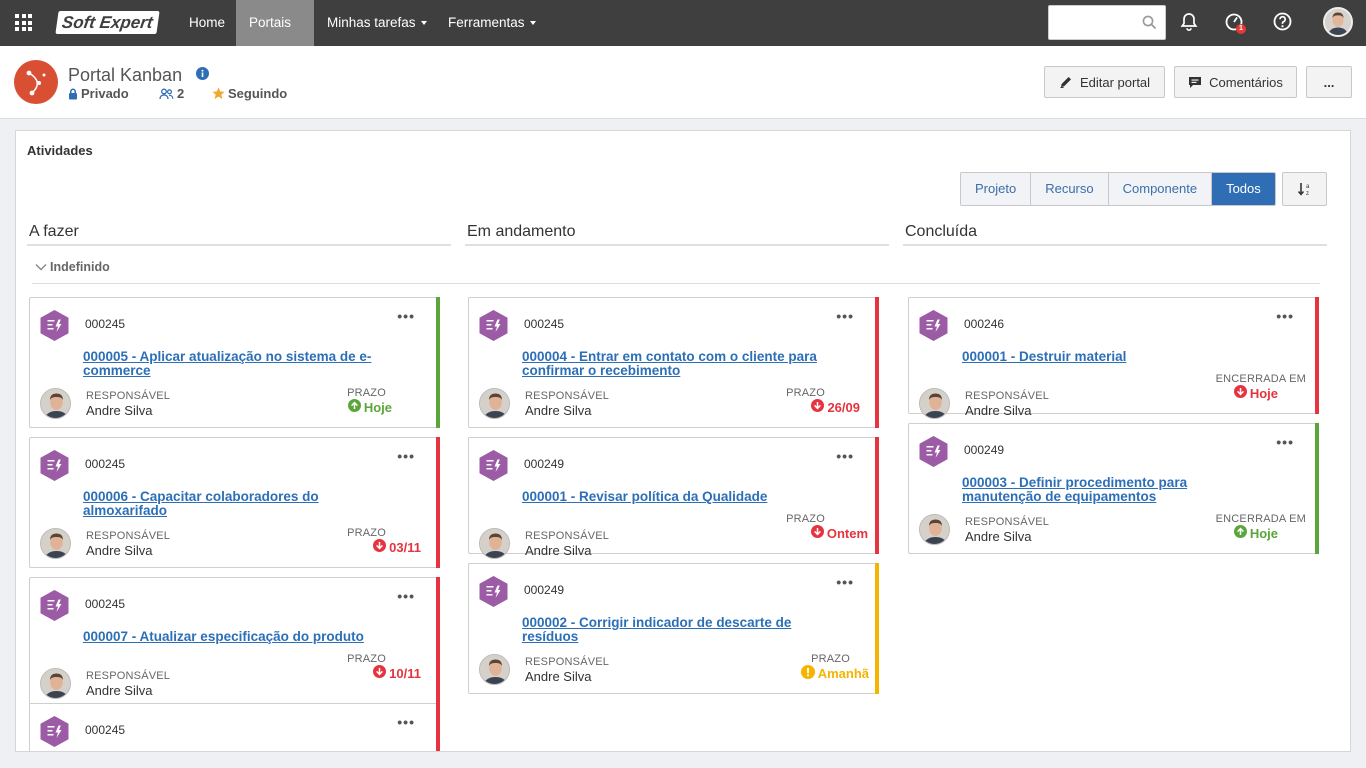  What do you see at coordinates (1235, 82) in the screenshot?
I see `comments-button: Comentários` at bounding box center [1235, 82].